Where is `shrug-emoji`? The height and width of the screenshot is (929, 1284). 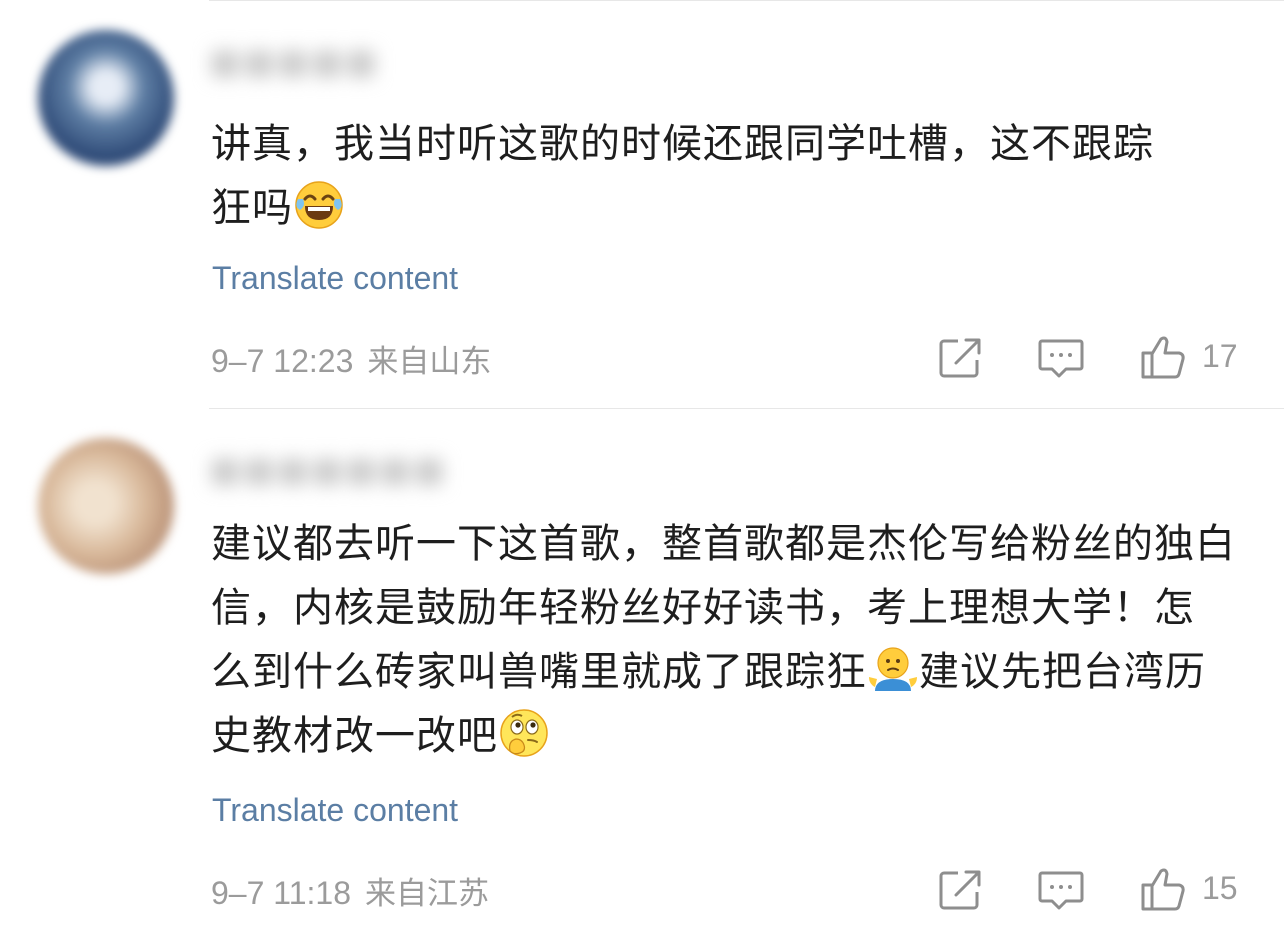
shrug-emoji is located at coordinates (893, 669).